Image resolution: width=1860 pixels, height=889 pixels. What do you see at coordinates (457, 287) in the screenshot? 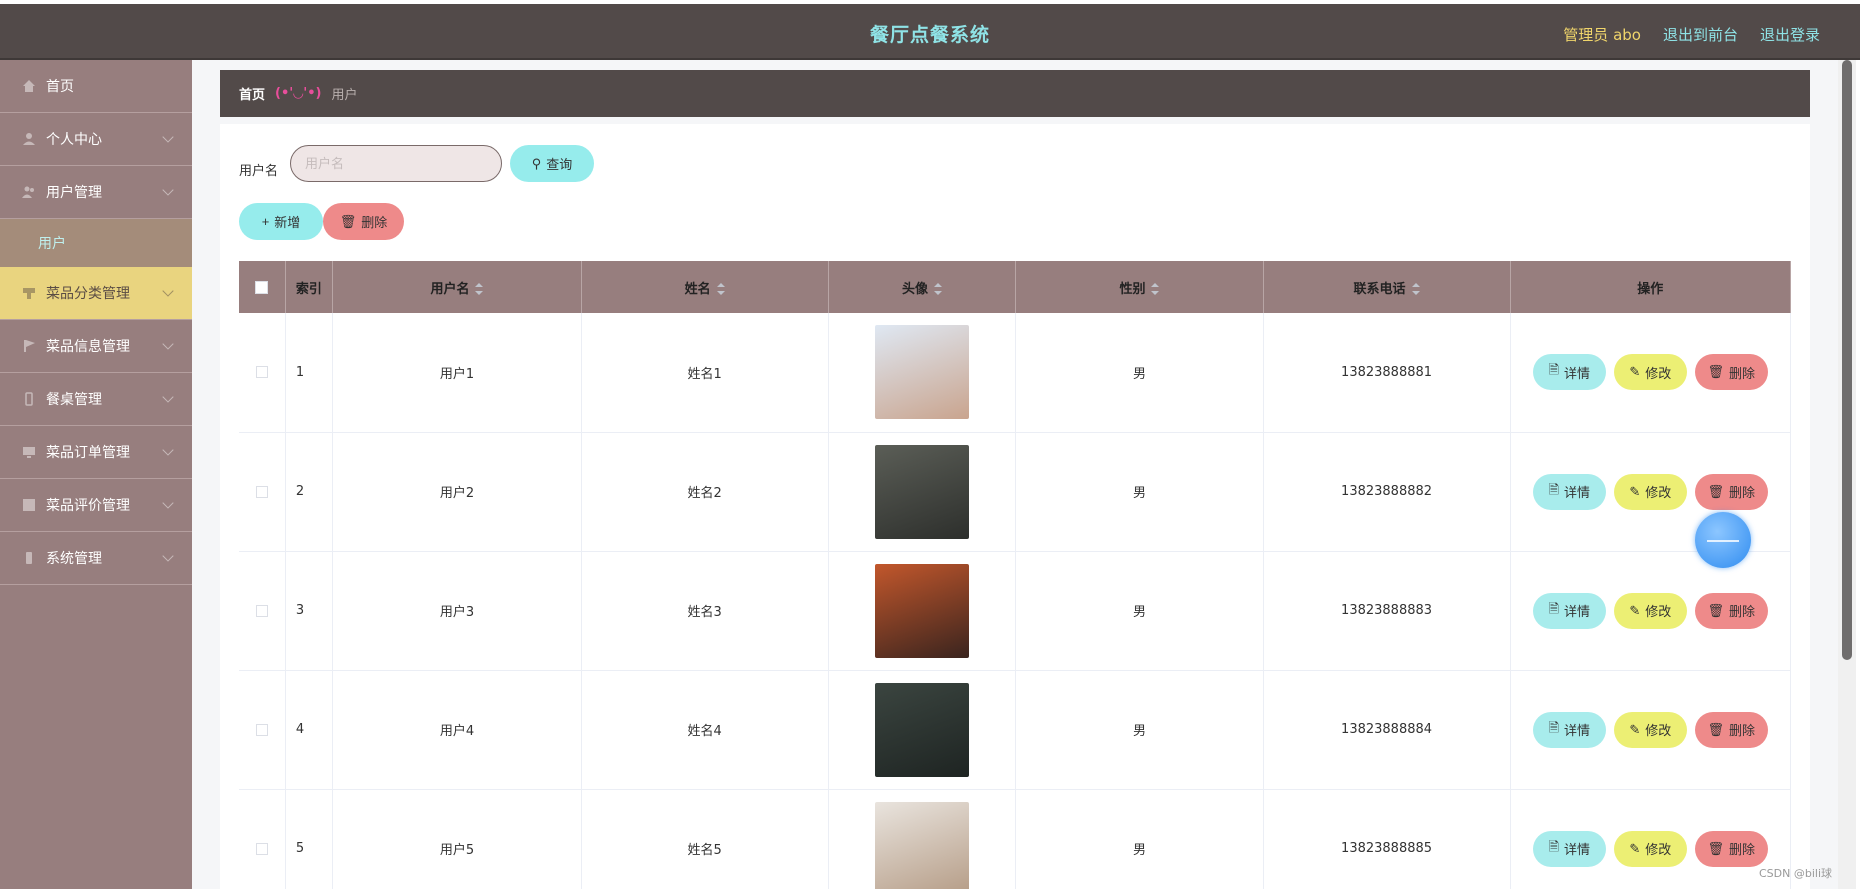
I see `col-username: 用户名` at bounding box center [457, 287].